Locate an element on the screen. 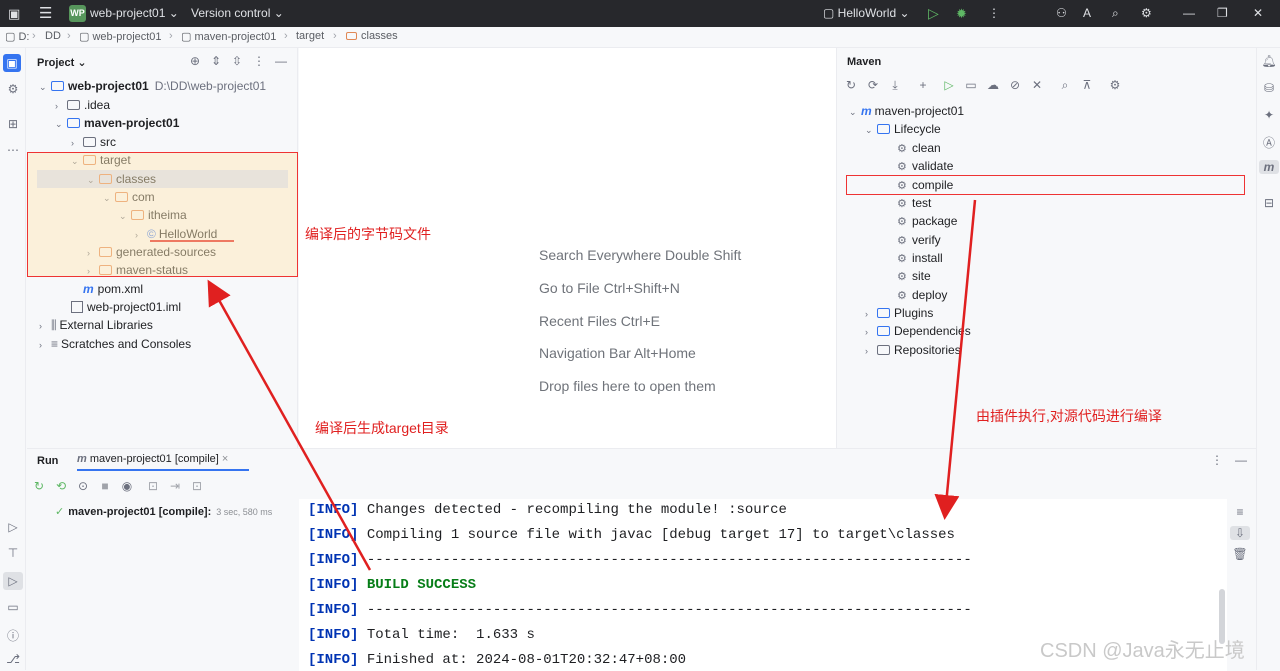 This screenshot has width=1280, height=671. annotation-target-dir: 编译后生成target目录 is located at coordinates (382, 428).